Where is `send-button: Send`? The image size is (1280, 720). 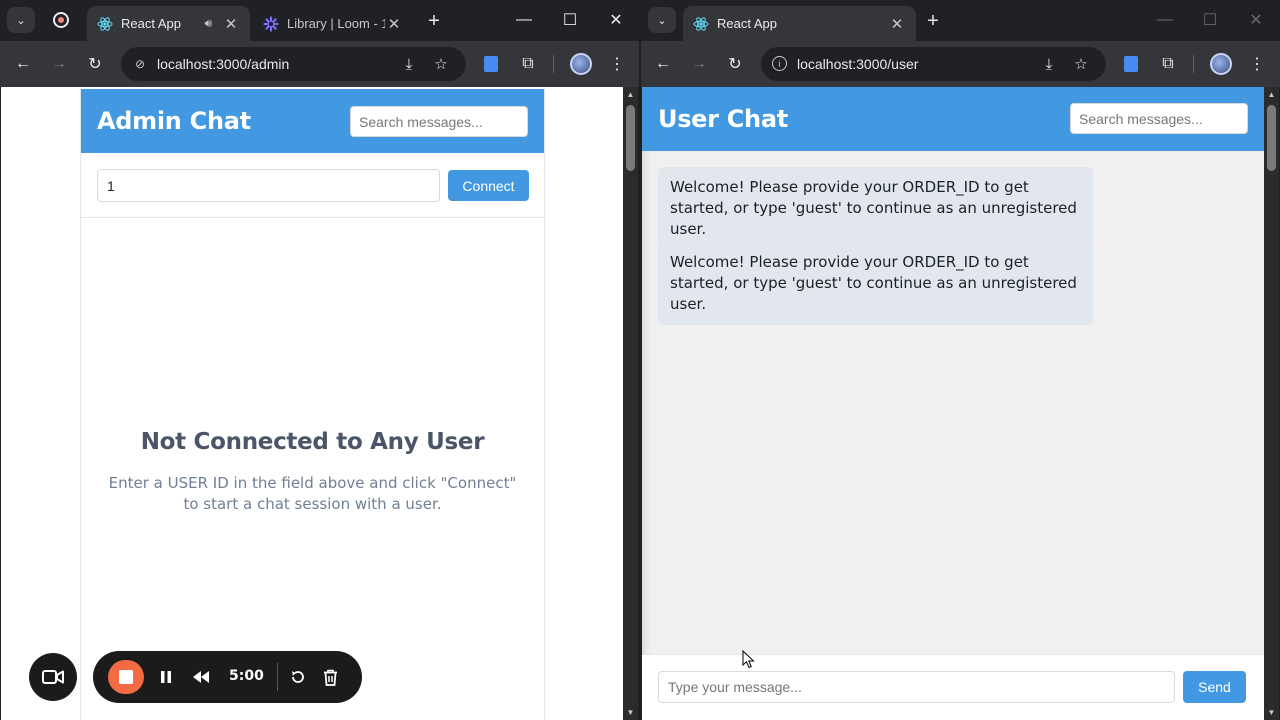
send-button: Send is located at coordinates (1214, 687).